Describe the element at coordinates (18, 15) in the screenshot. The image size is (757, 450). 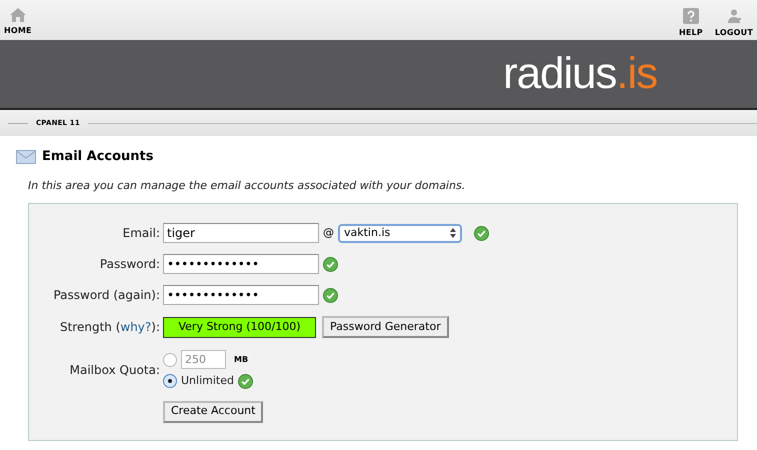
I see `home-icon` at that location.